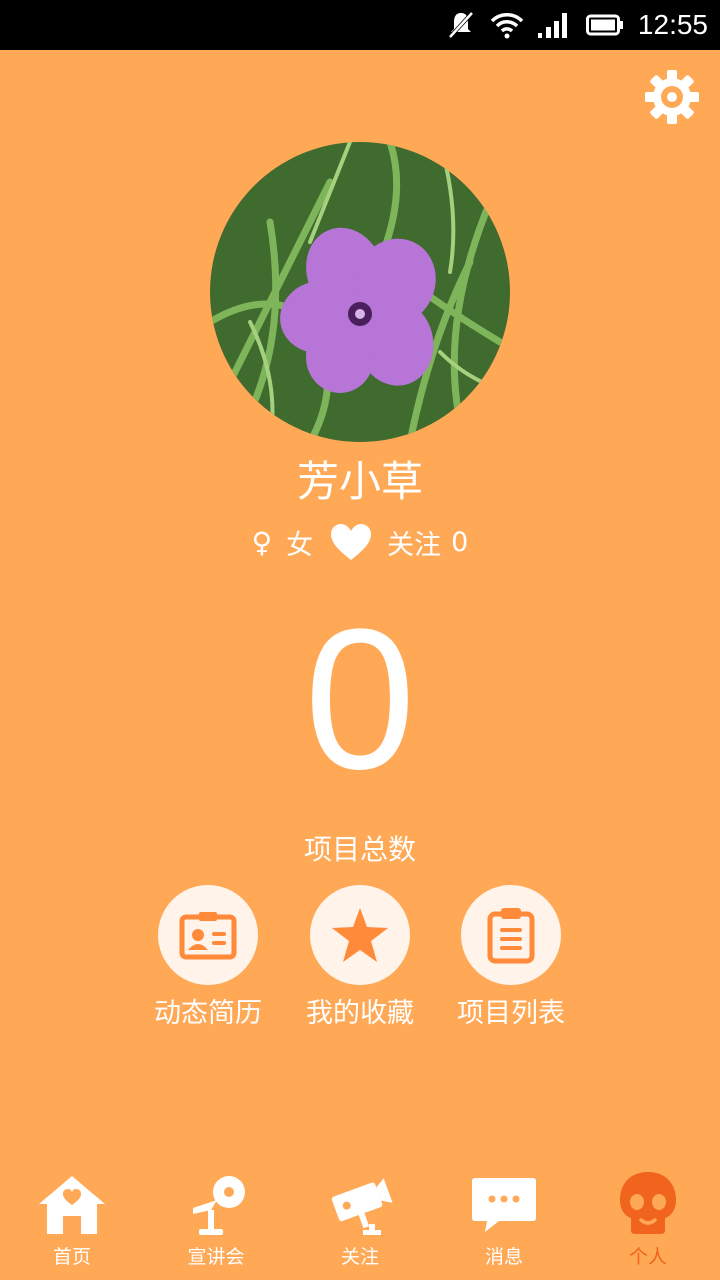 This screenshot has height=1280, width=720. What do you see at coordinates (461, 25) in the screenshot?
I see `notifications-muted-icon` at bounding box center [461, 25].